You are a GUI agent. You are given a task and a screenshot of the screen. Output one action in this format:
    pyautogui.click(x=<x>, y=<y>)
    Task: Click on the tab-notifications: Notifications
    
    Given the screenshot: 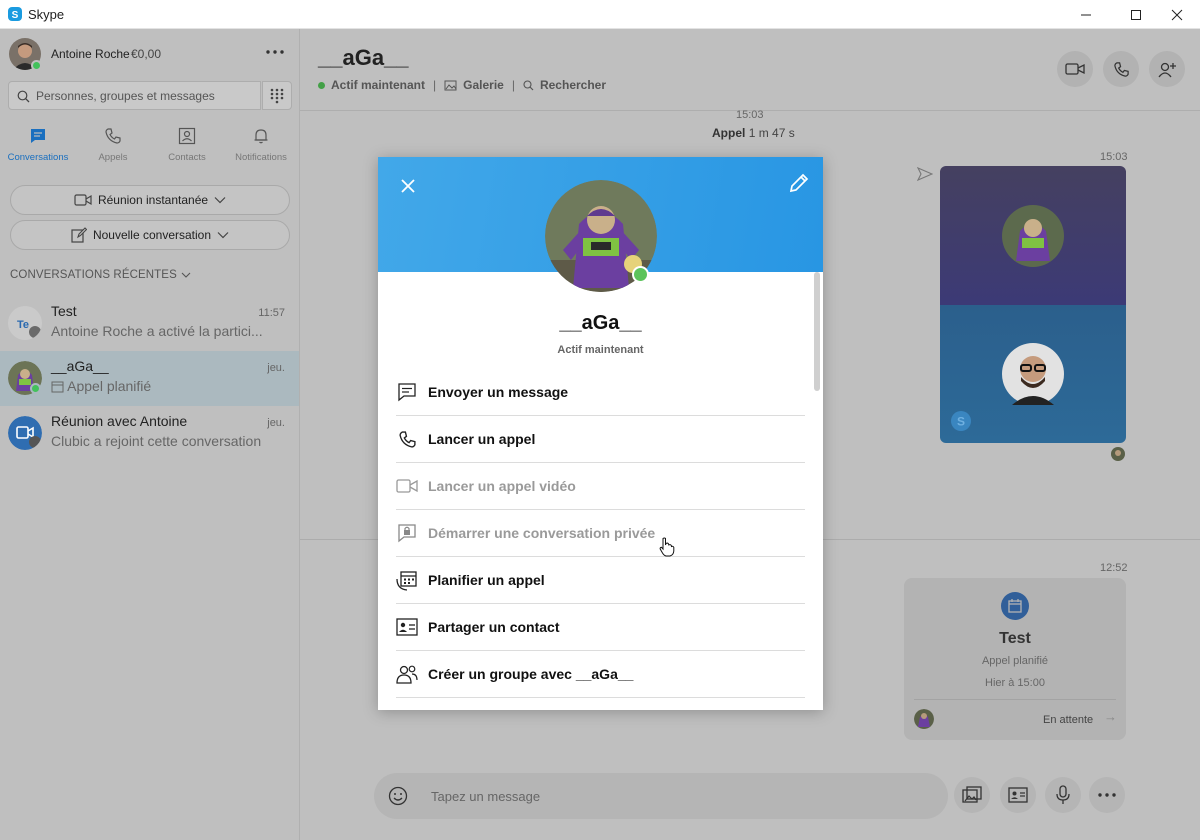 What is the action you would take?
    pyautogui.click(x=261, y=147)
    